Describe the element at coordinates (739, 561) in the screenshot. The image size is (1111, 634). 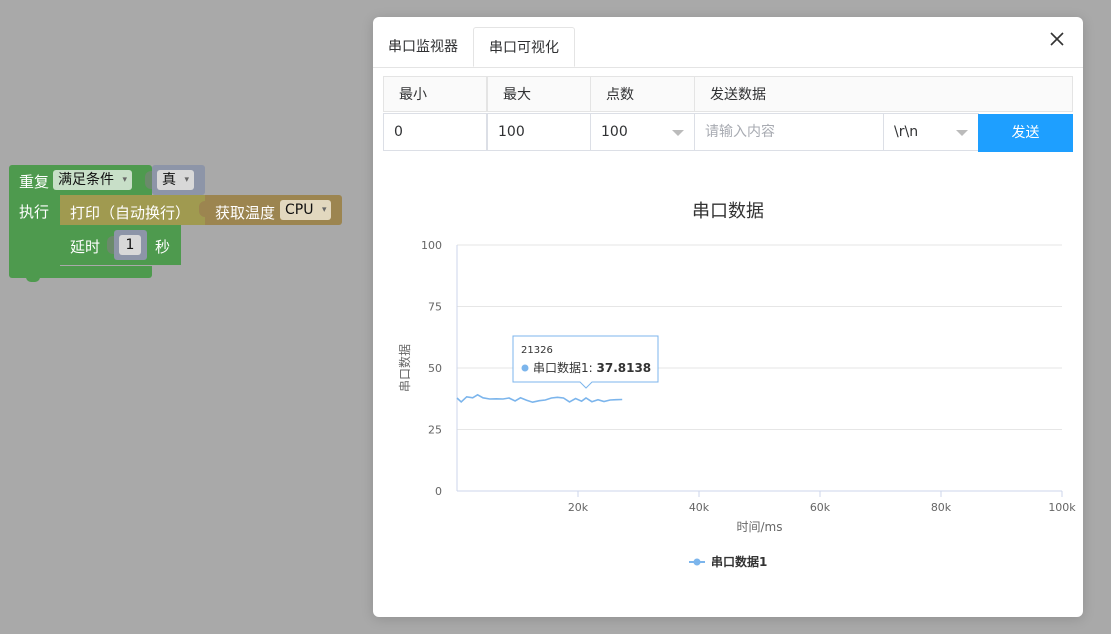
I see `chart-legend-label: 串口数据1` at that location.